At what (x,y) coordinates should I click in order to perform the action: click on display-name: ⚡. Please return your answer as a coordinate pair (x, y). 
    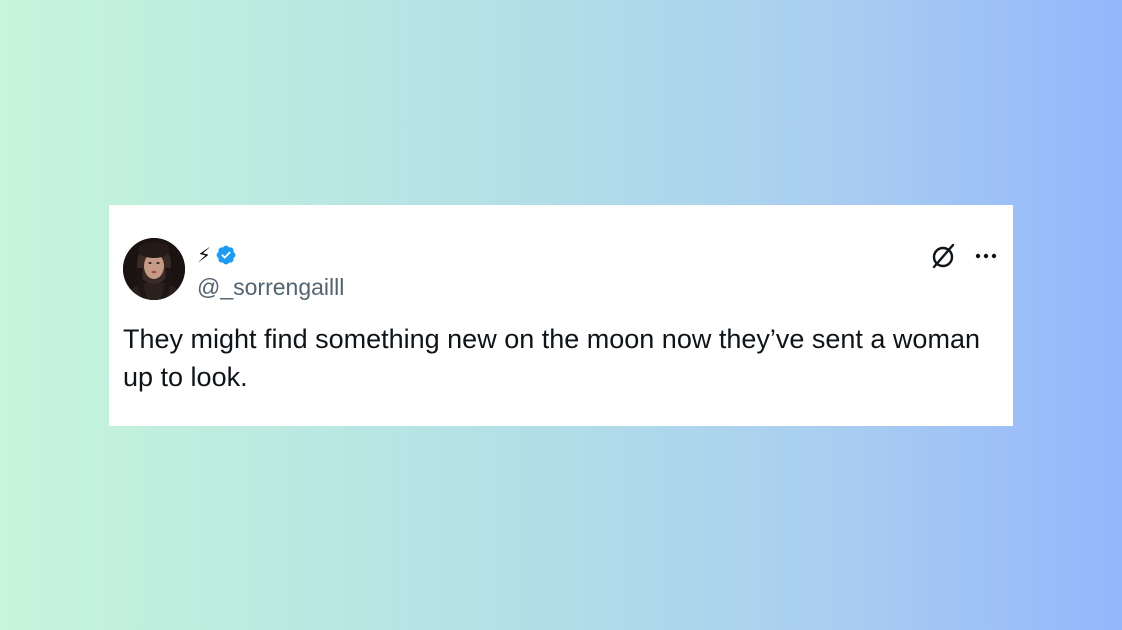
    Looking at the image, I should click on (204, 255).